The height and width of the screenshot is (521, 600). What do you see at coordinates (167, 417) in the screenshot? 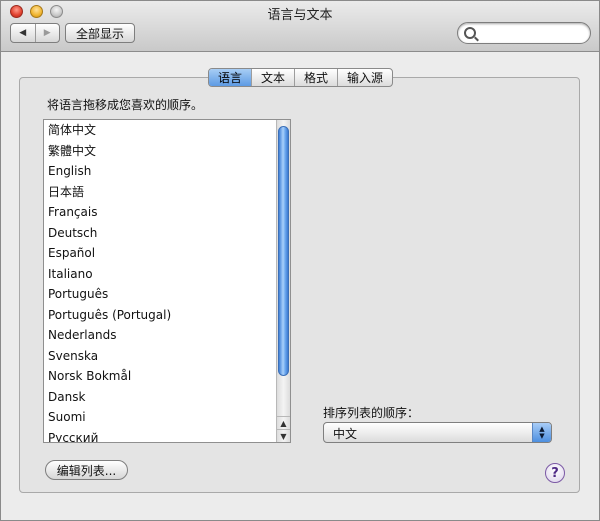
I see `list-item: Suomi` at bounding box center [167, 417].